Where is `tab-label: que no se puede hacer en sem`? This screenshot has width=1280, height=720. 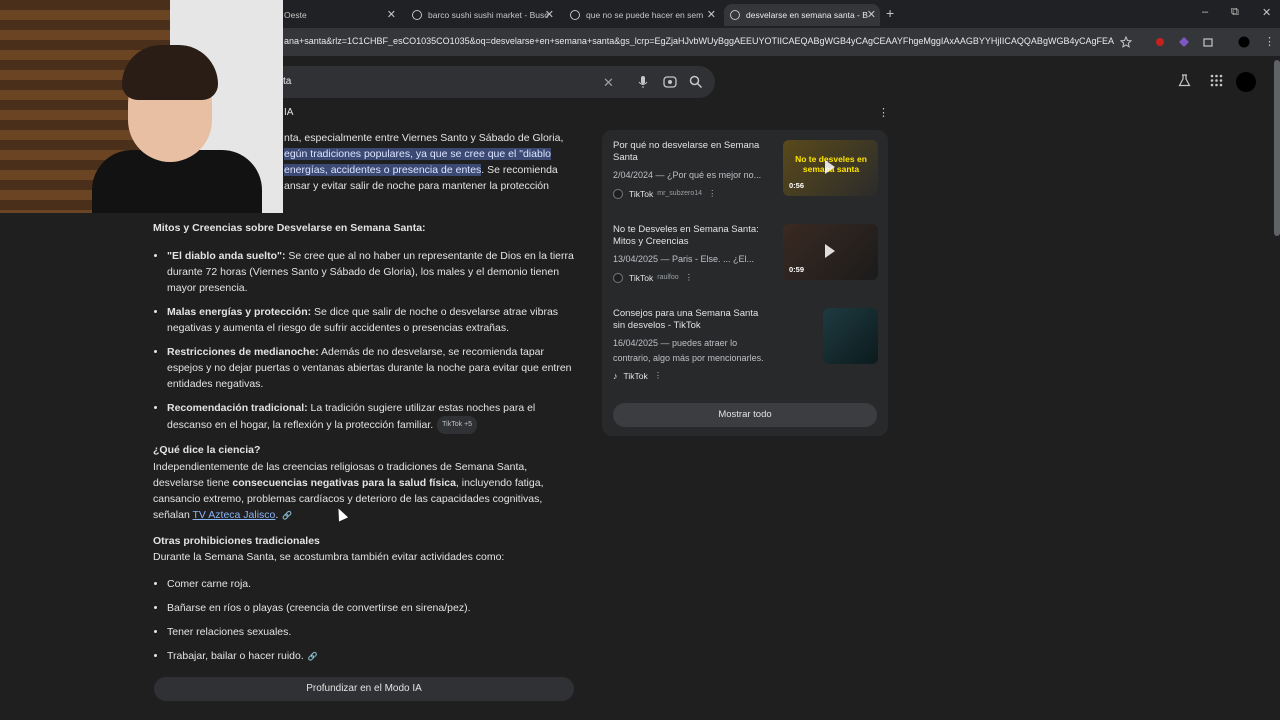 tab-label: que no se puede hacer en sem is located at coordinates (645, 15).